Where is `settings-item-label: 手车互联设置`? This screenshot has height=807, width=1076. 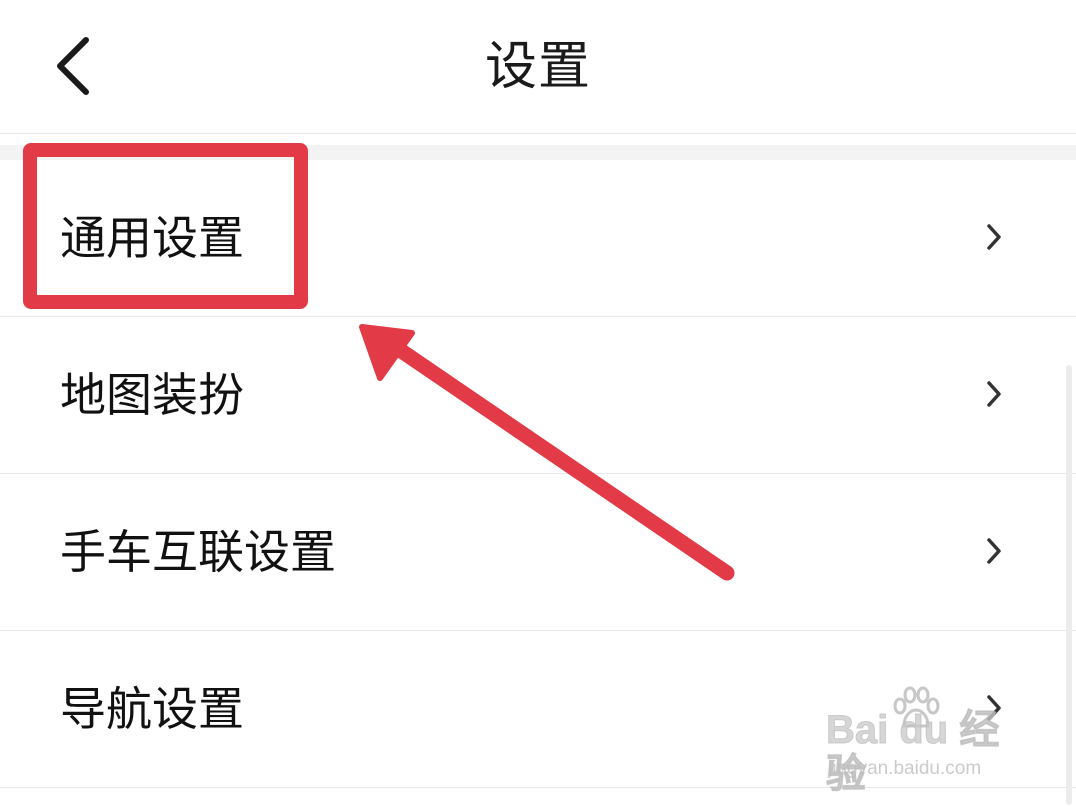 settings-item-label: 手车互联设置 is located at coordinates (198, 552).